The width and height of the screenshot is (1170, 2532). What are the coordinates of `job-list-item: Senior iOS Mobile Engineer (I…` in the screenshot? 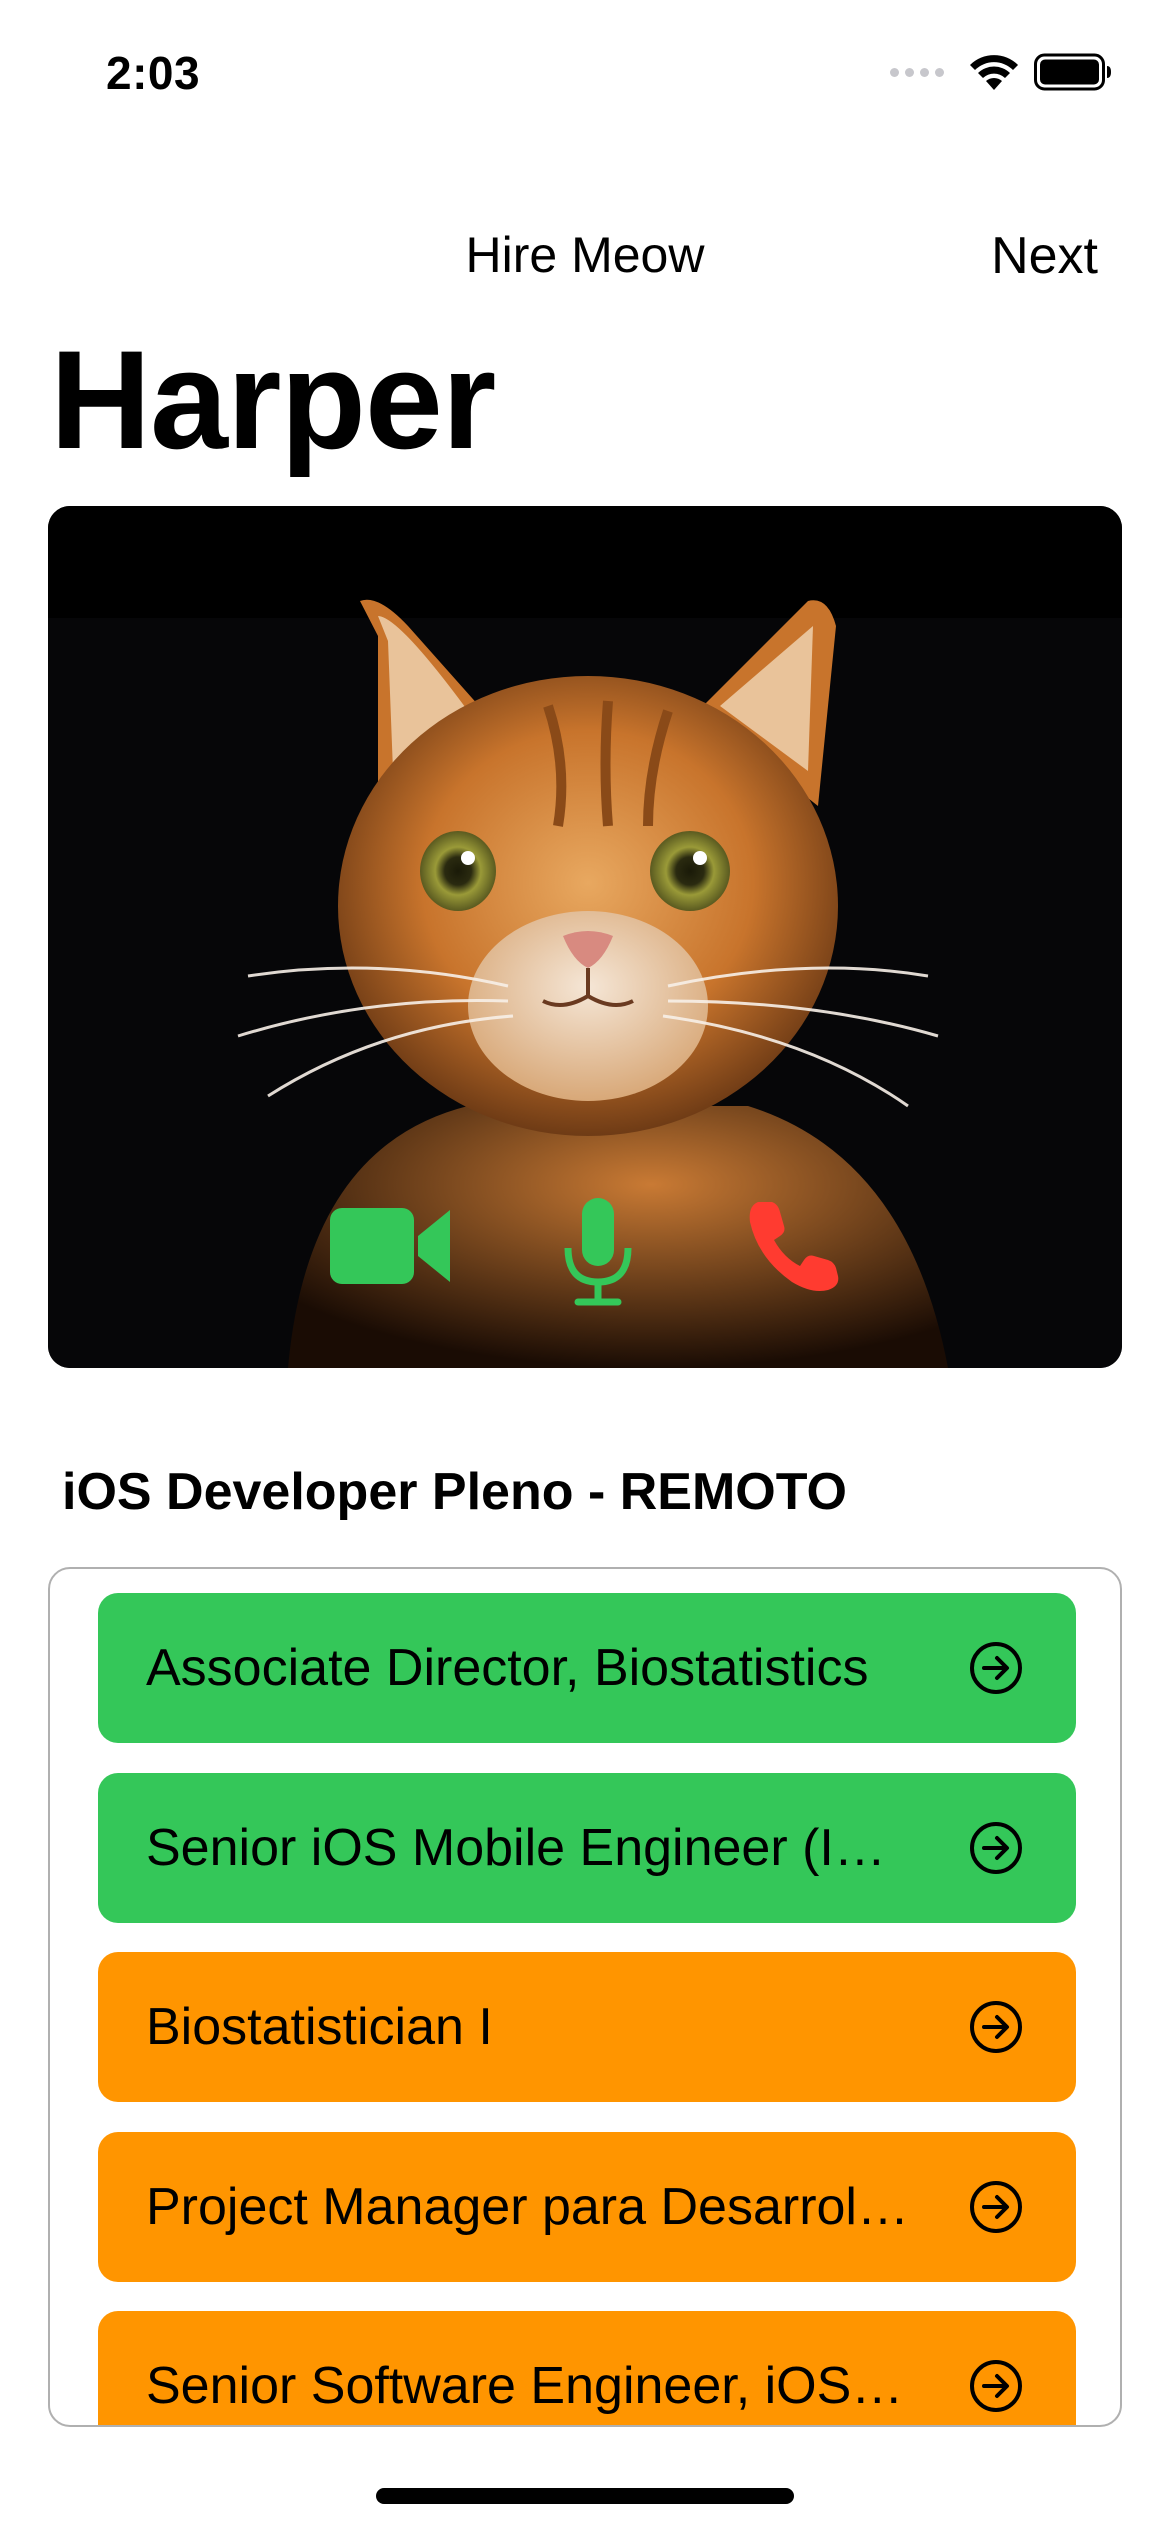 It's located at (587, 1848).